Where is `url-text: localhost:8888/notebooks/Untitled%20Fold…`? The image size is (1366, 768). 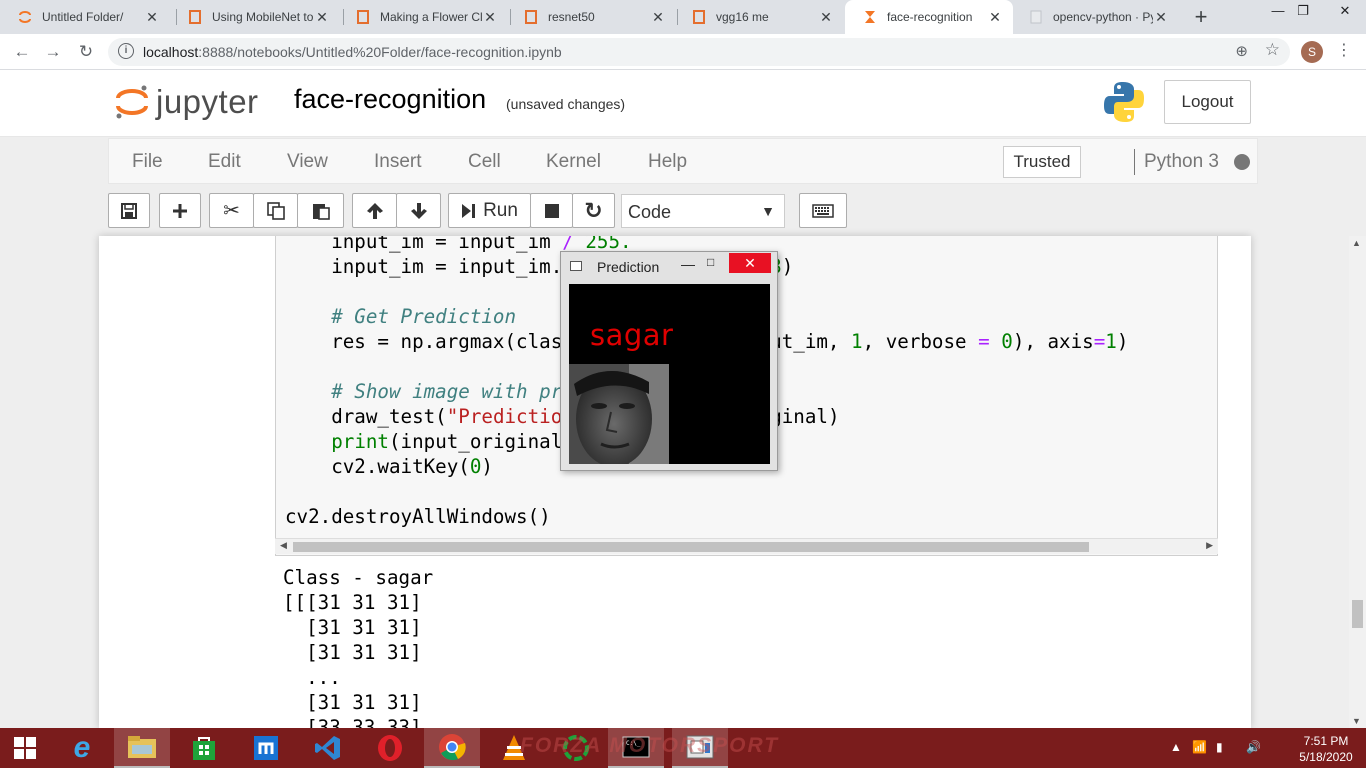 url-text: localhost:8888/notebooks/Untitled%20Fold… is located at coordinates (352, 52).